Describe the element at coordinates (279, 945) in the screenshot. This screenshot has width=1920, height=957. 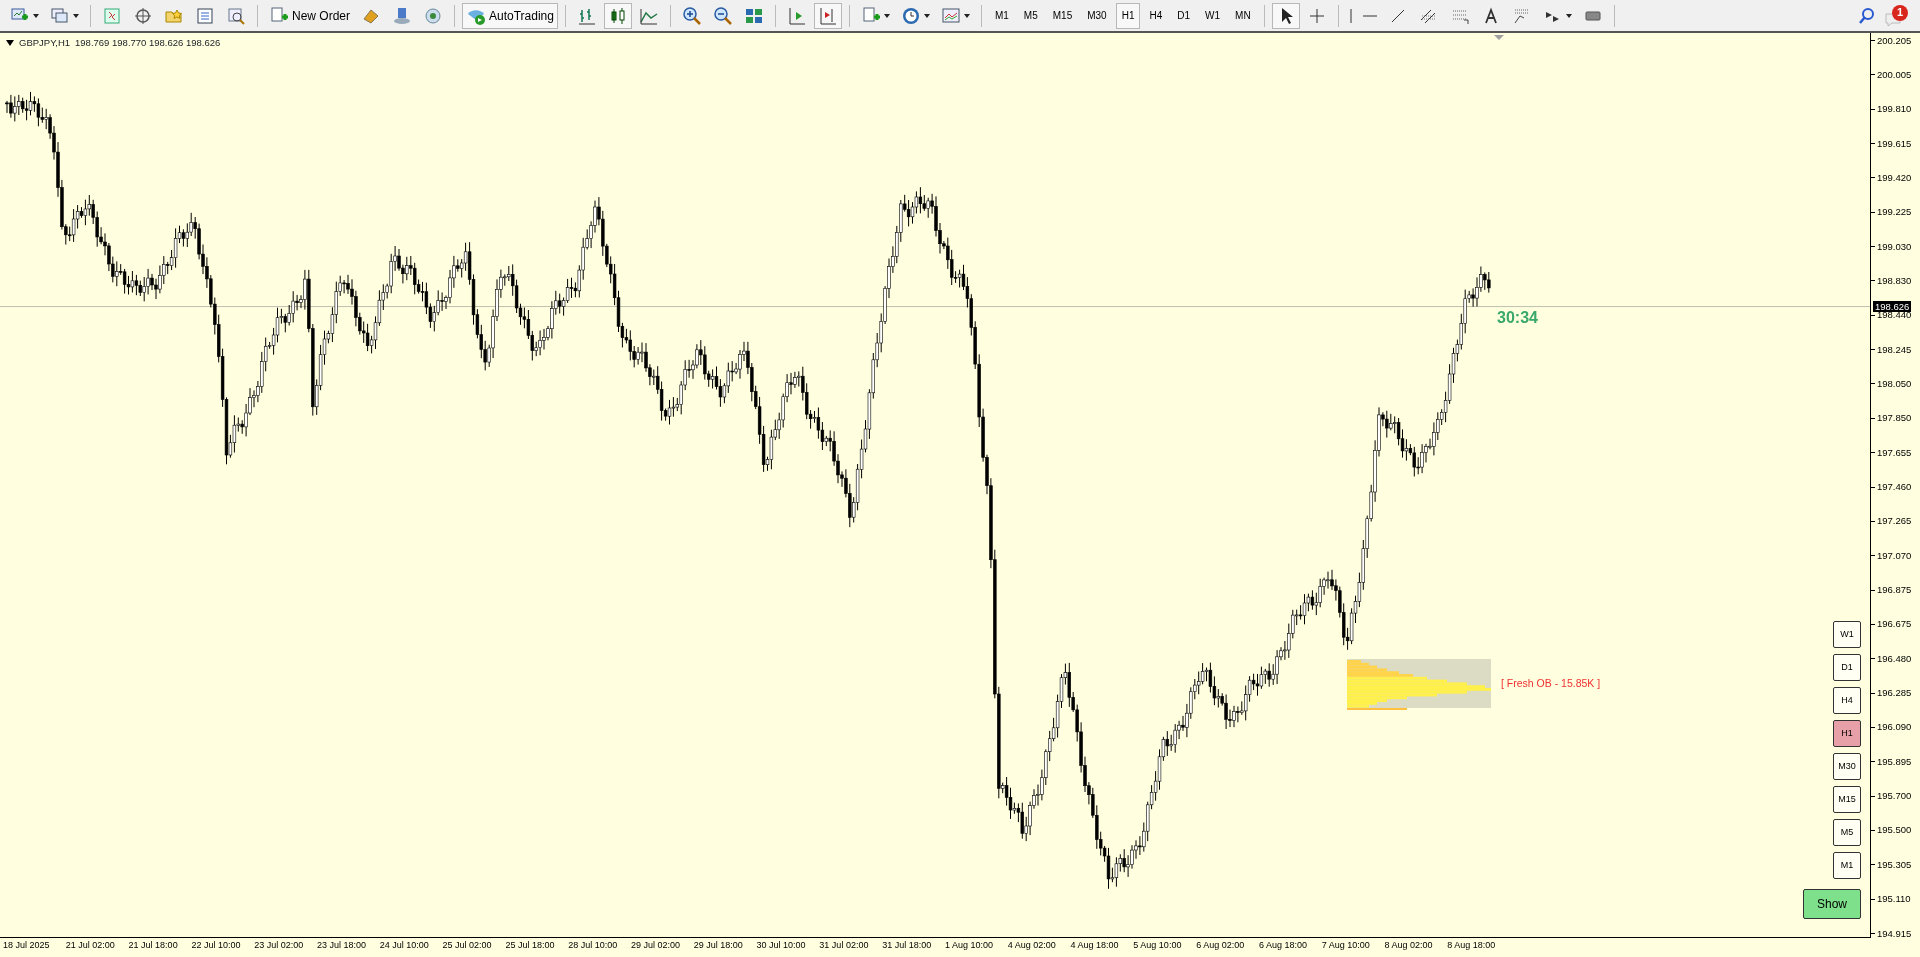
I see `time-axis-label: 23 Jul 02:00` at that location.